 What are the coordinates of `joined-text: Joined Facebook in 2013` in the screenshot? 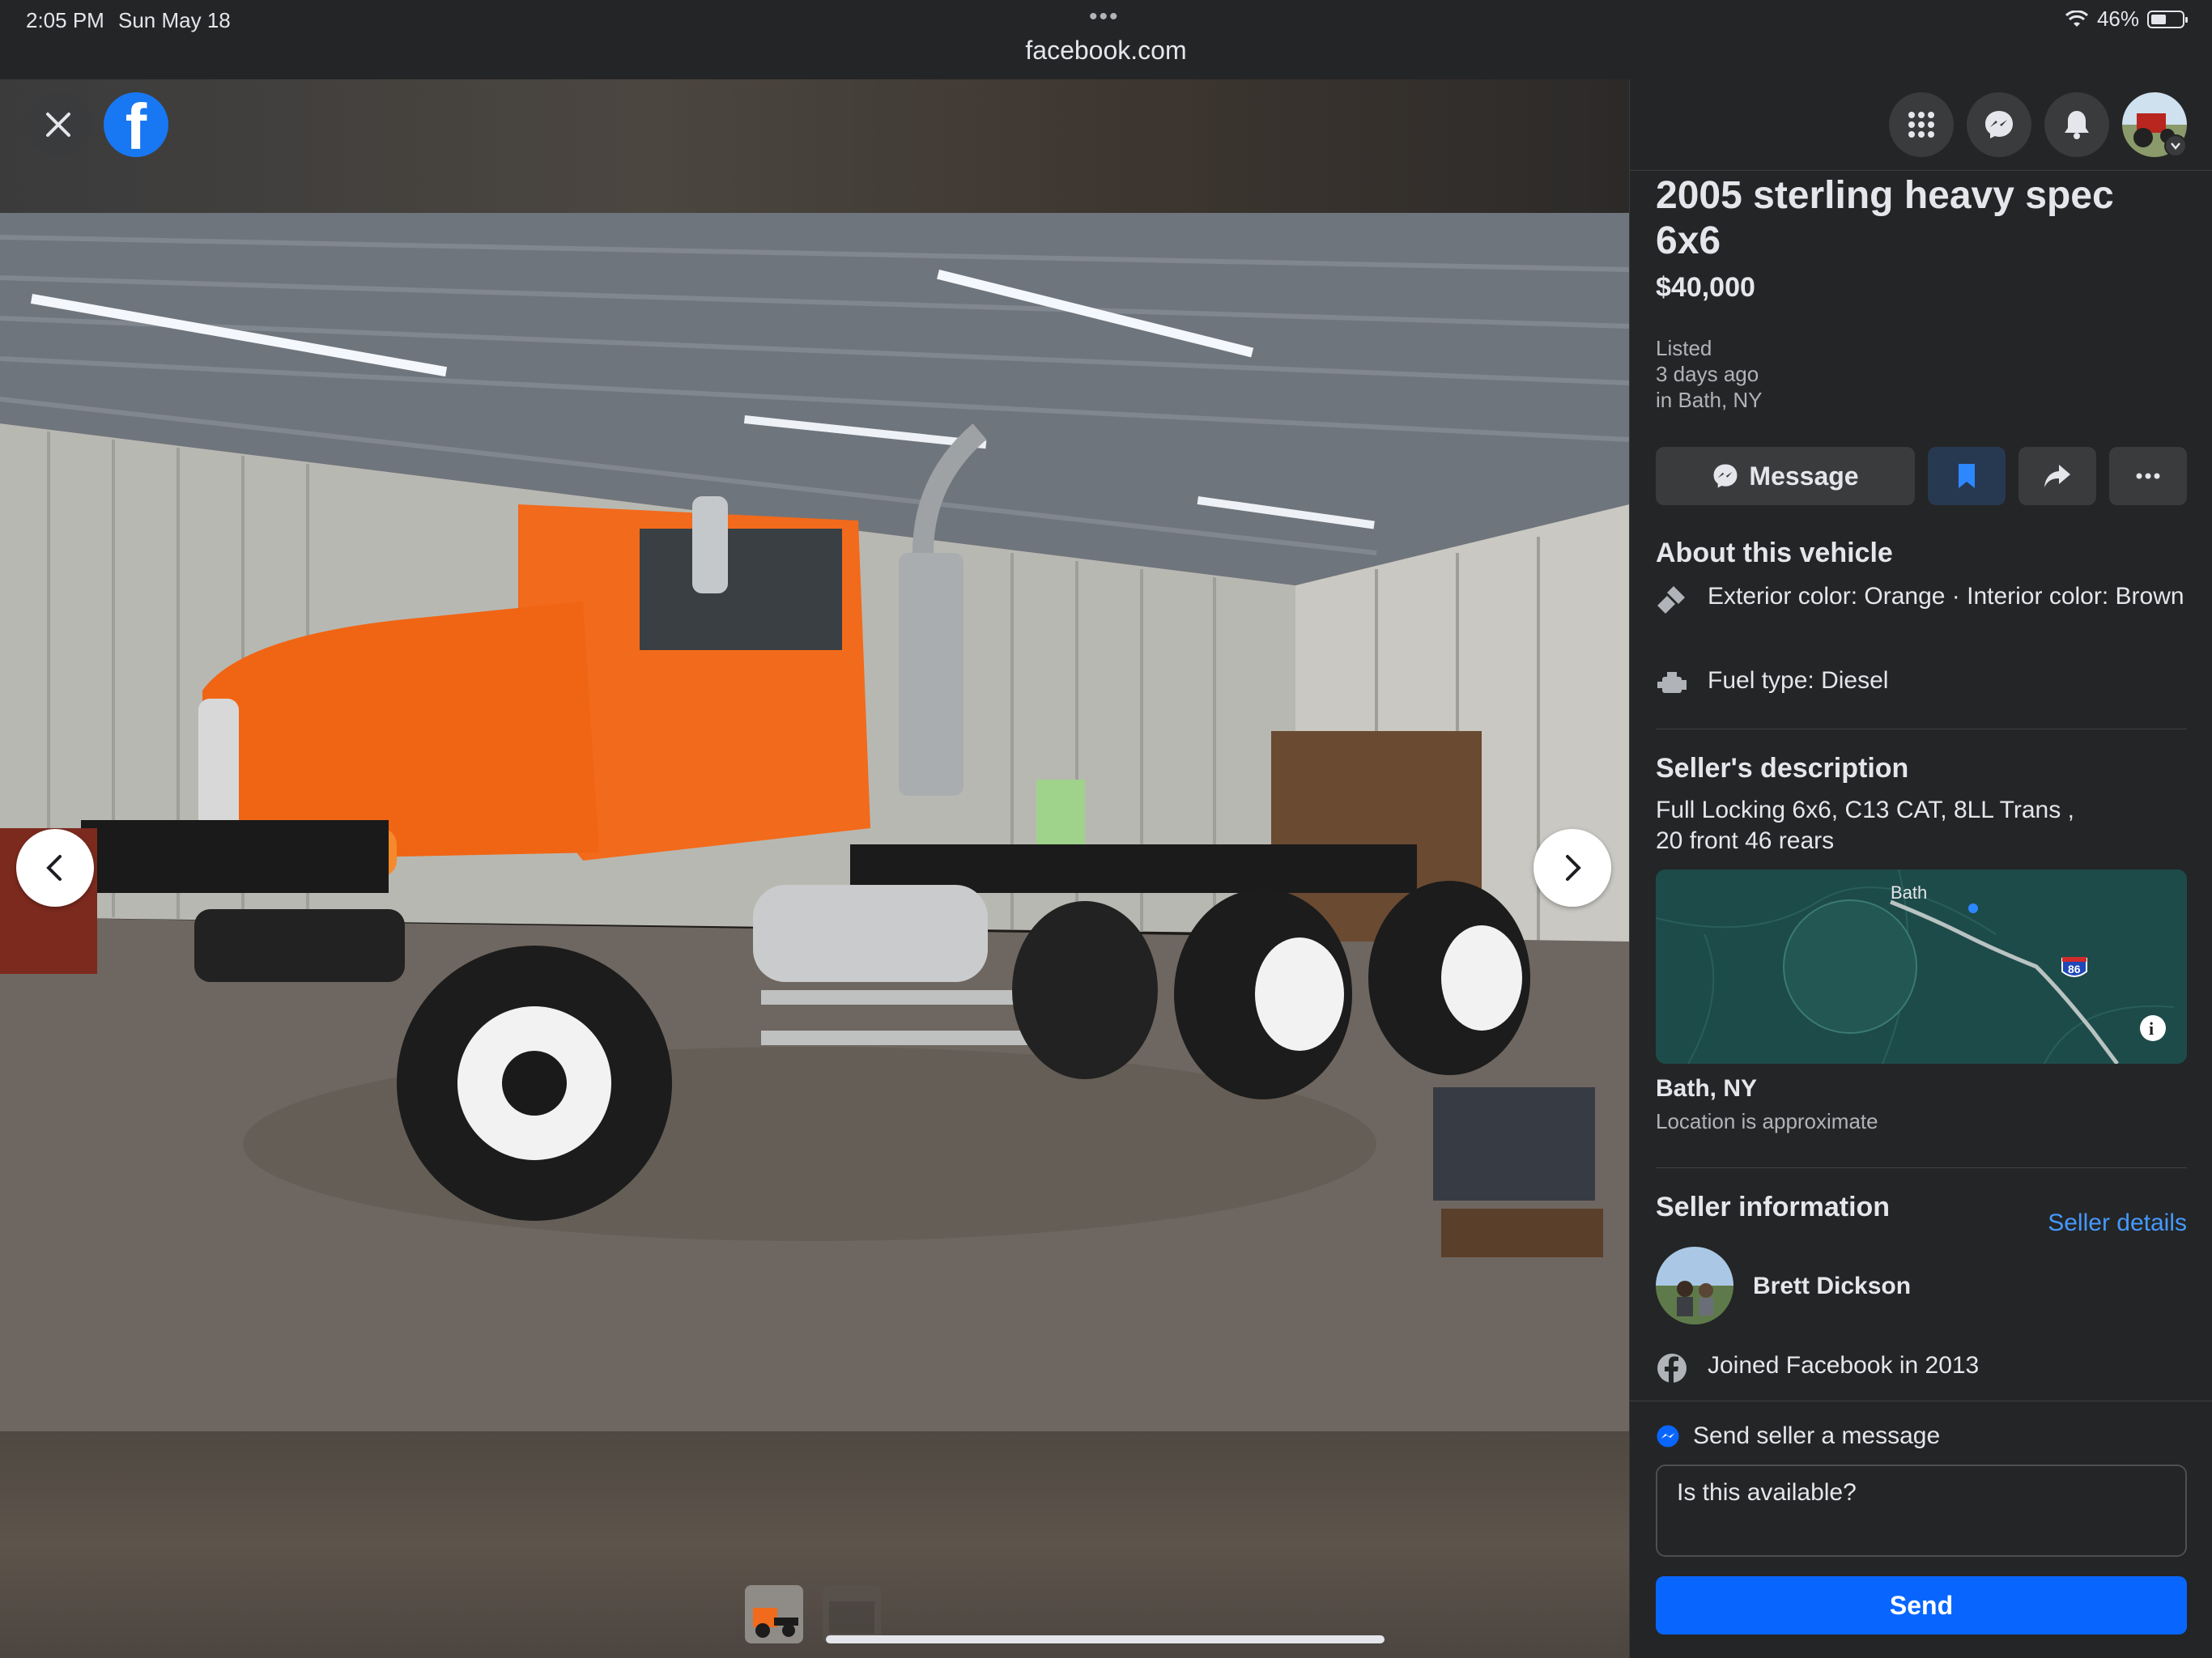 It's located at (1844, 1365).